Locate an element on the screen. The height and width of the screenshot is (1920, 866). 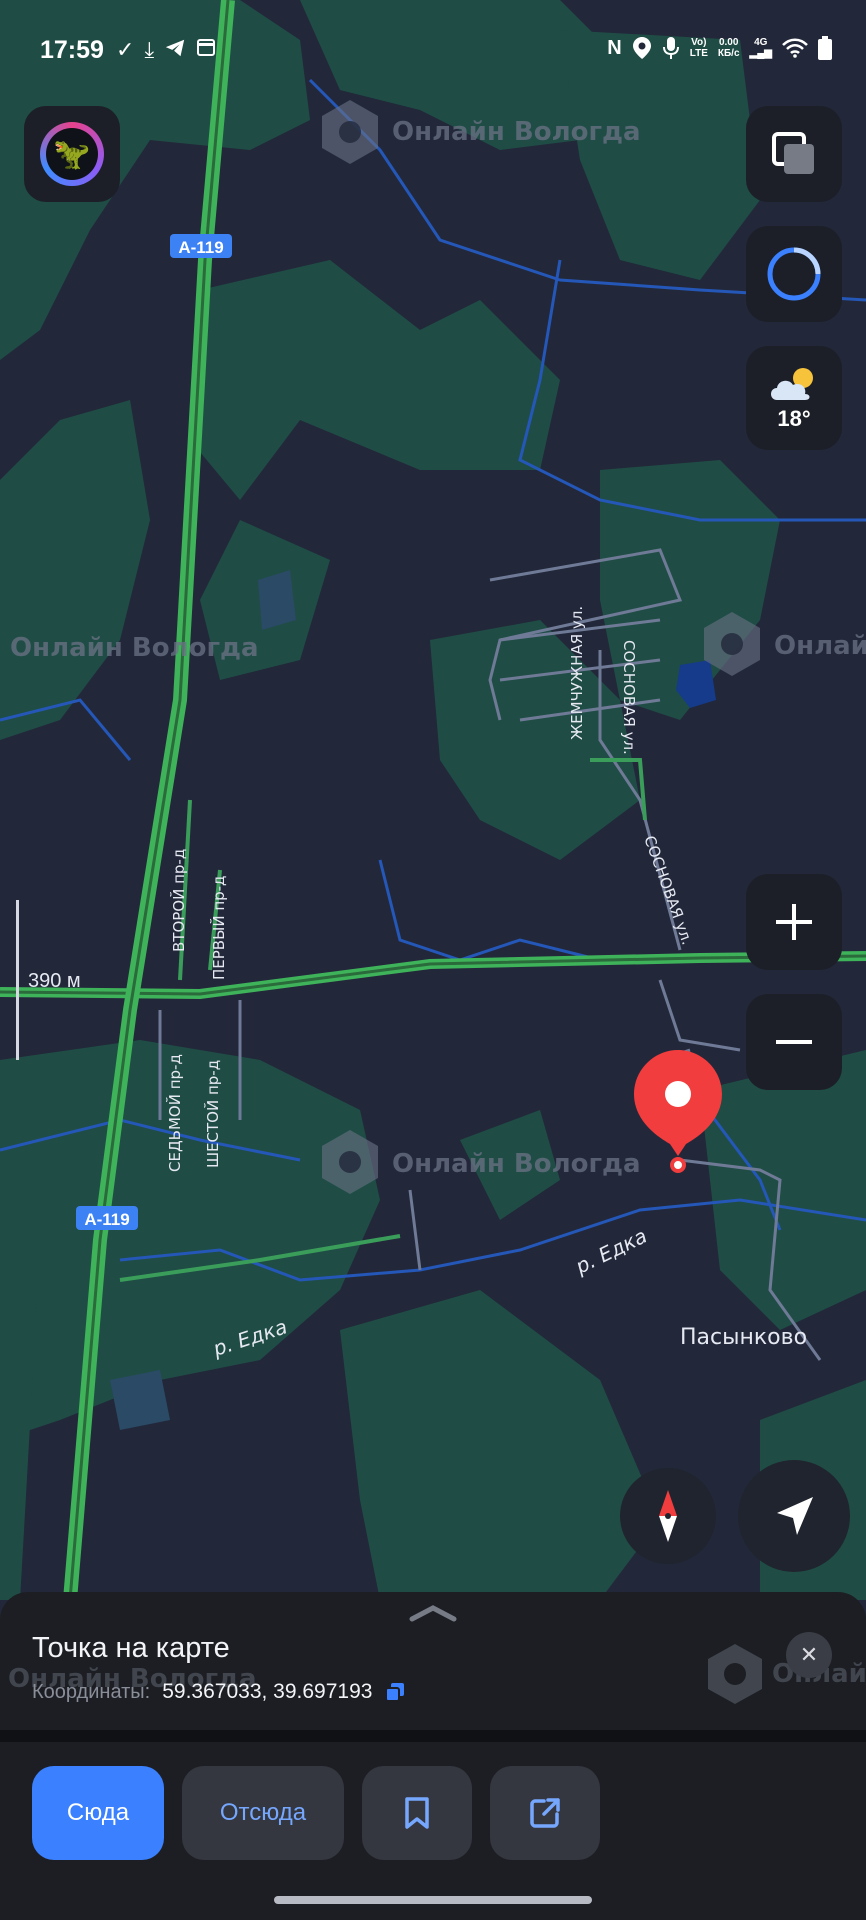
compass-icon is located at coordinates (668, 1516).